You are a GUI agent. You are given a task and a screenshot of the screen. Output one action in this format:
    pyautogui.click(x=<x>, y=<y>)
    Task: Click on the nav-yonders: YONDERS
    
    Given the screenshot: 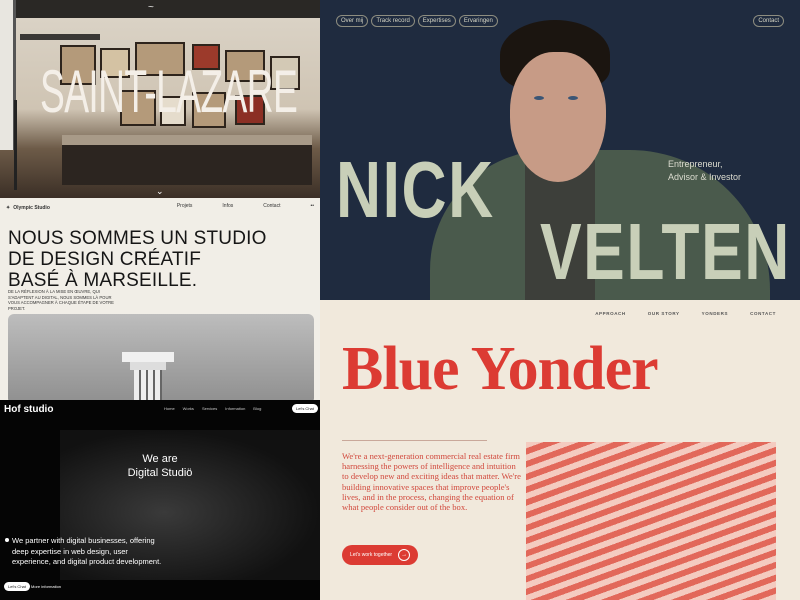 What is the action you would take?
    pyautogui.click(x=715, y=313)
    